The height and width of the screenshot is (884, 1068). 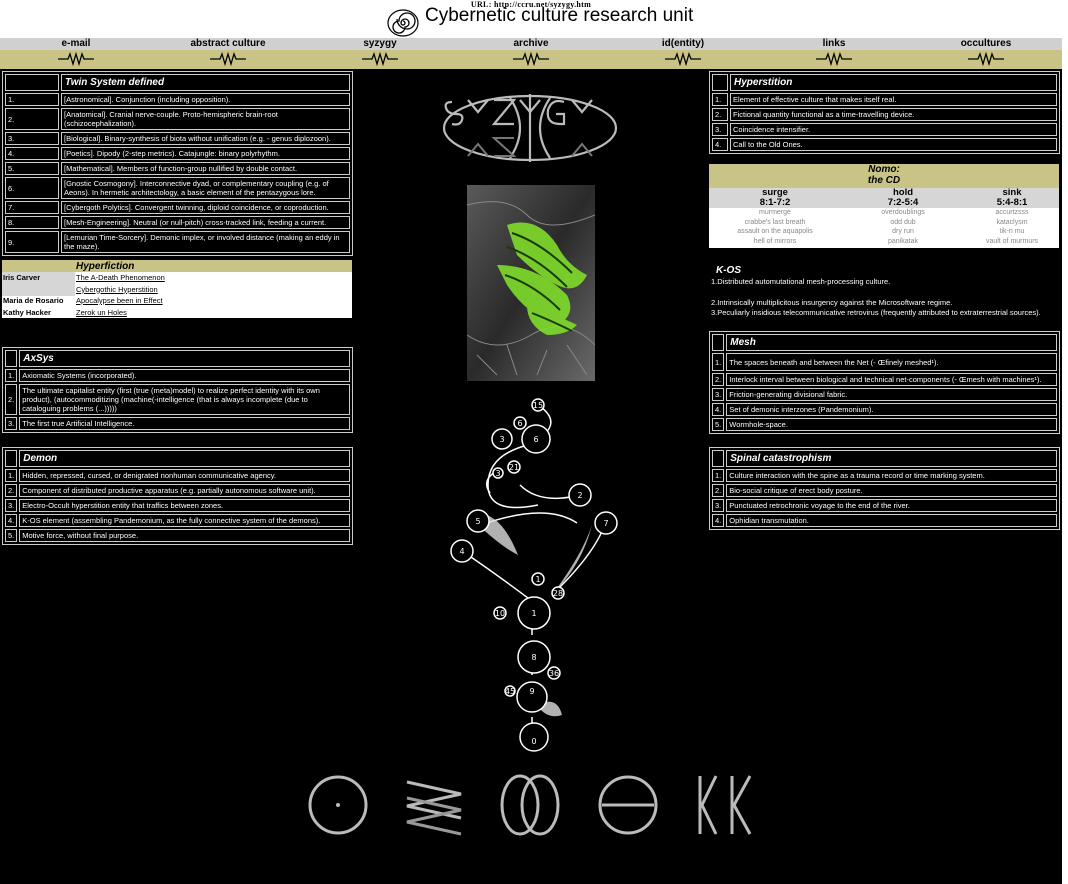 I want to click on site-title: Cybernetic culture research unit, so click(x=559, y=15).